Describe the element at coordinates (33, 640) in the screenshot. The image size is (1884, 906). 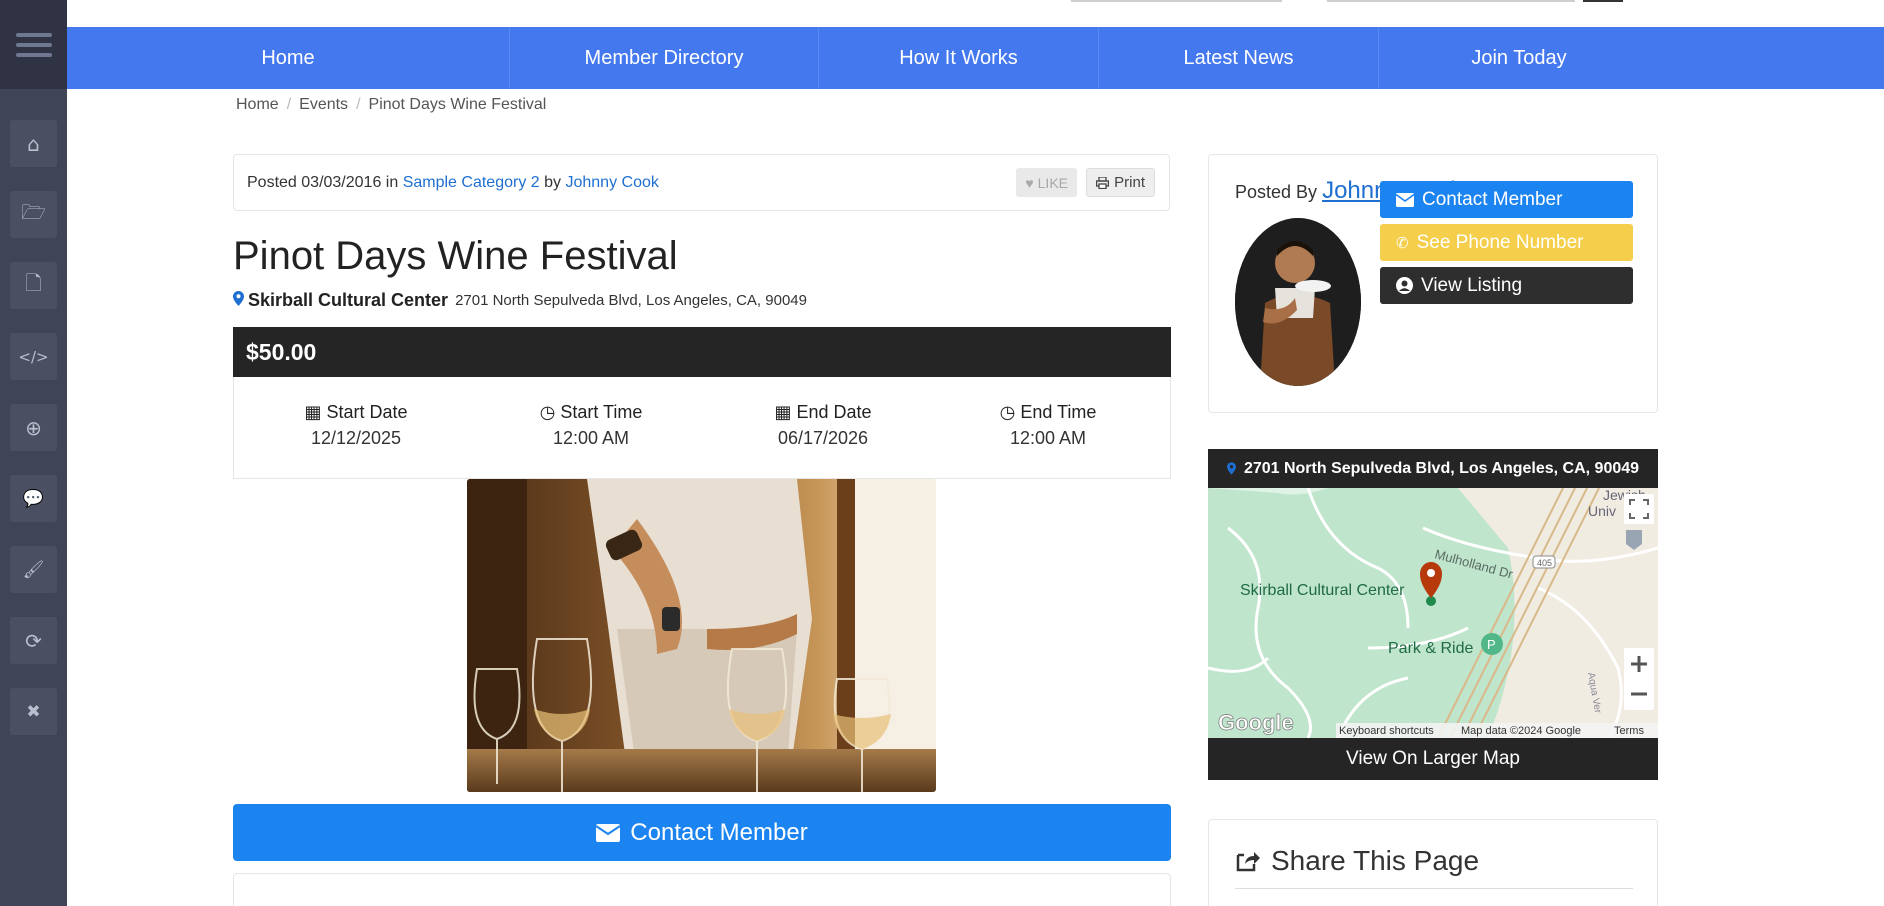
I see `refresh-icon: ⟳` at that location.